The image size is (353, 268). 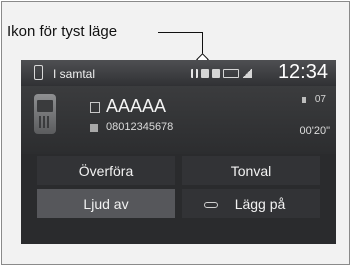 I want to click on contact-number-icon, so click(x=94, y=128).